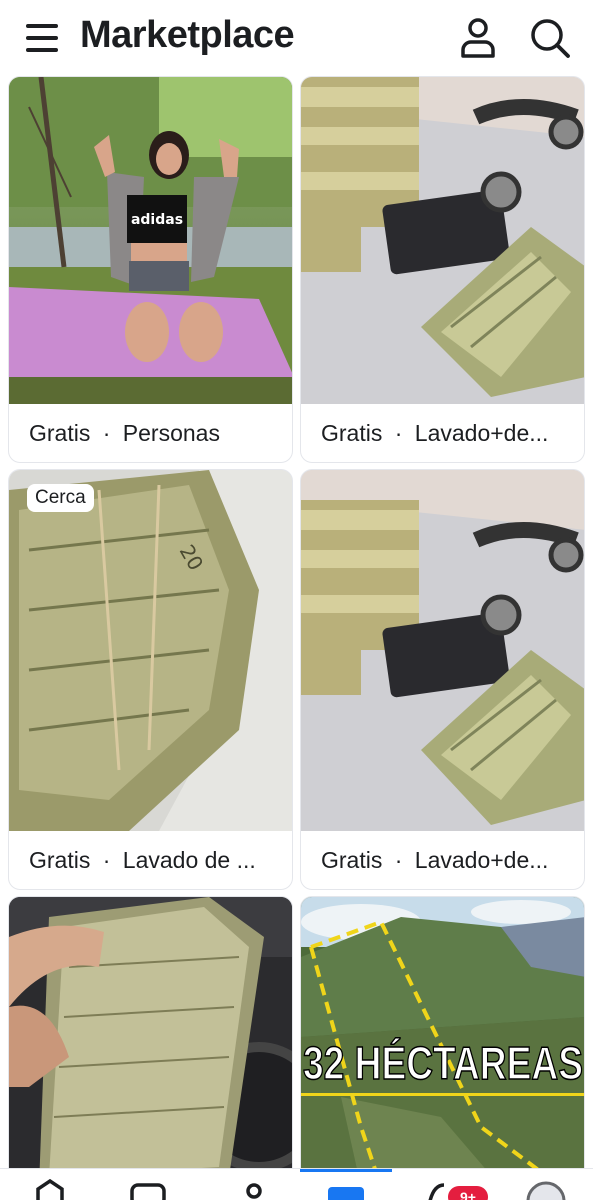 This screenshot has width=593, height=1200. I want to click on listing-photo: 32 HÉCTAREAS, so click(442, 1041).